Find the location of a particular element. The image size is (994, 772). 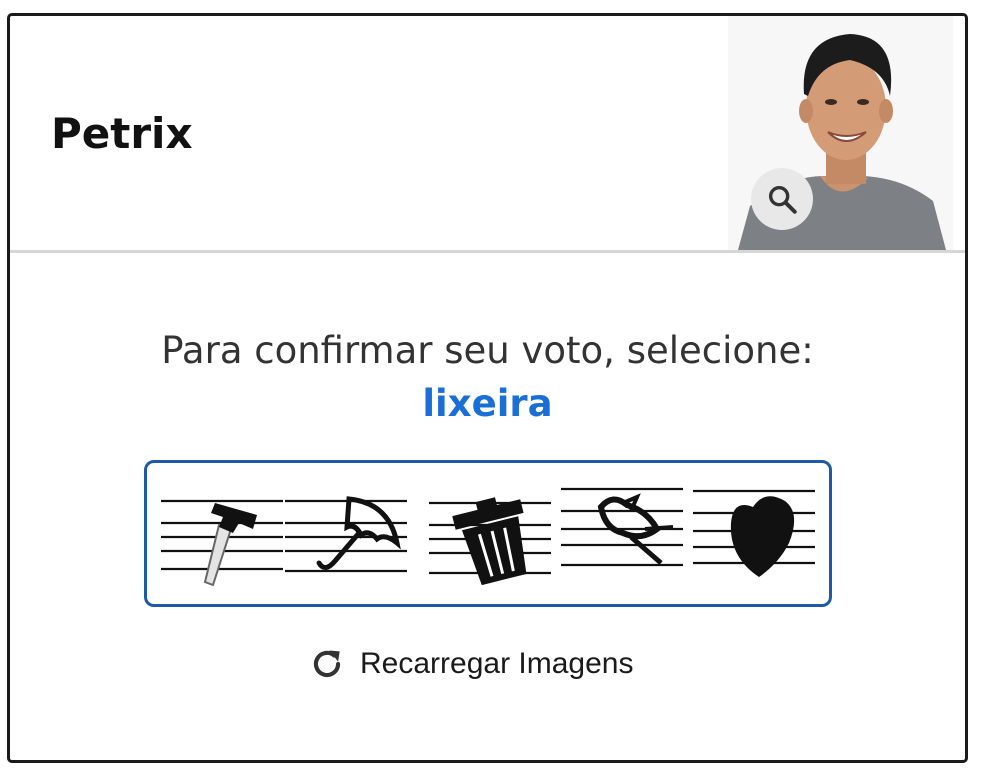

zoom-photo-button is located at coordinates (782, 199).